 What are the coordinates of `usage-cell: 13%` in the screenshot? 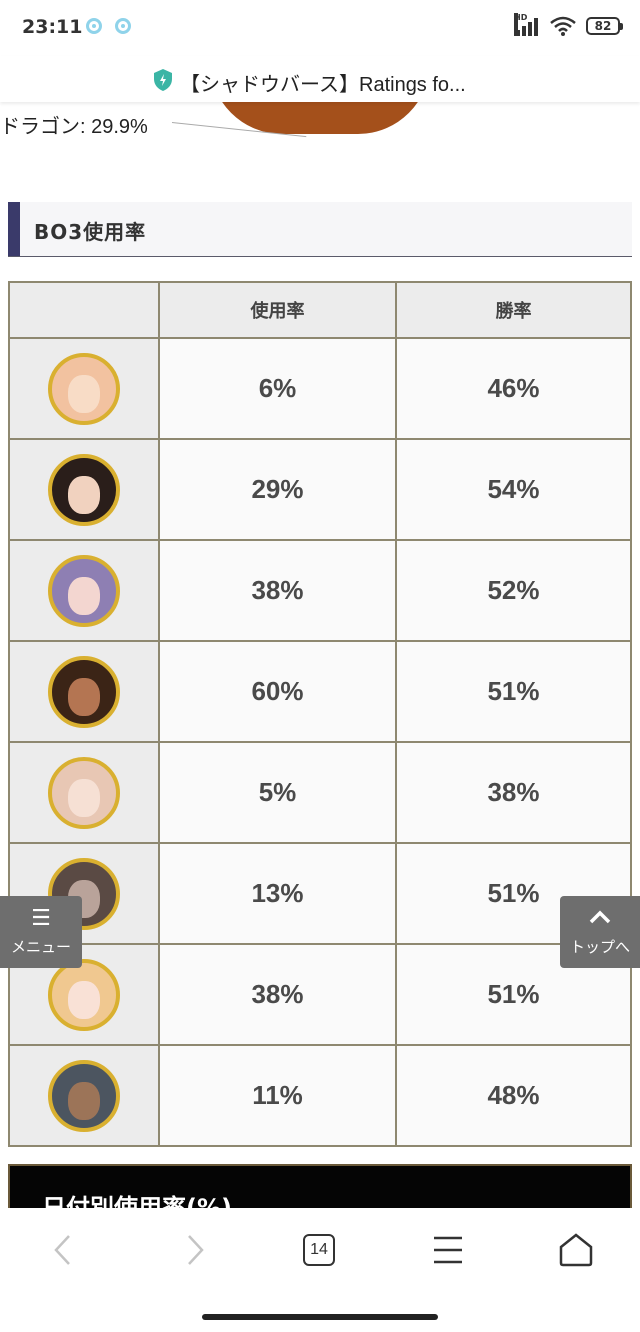 It's located at (277, 893).